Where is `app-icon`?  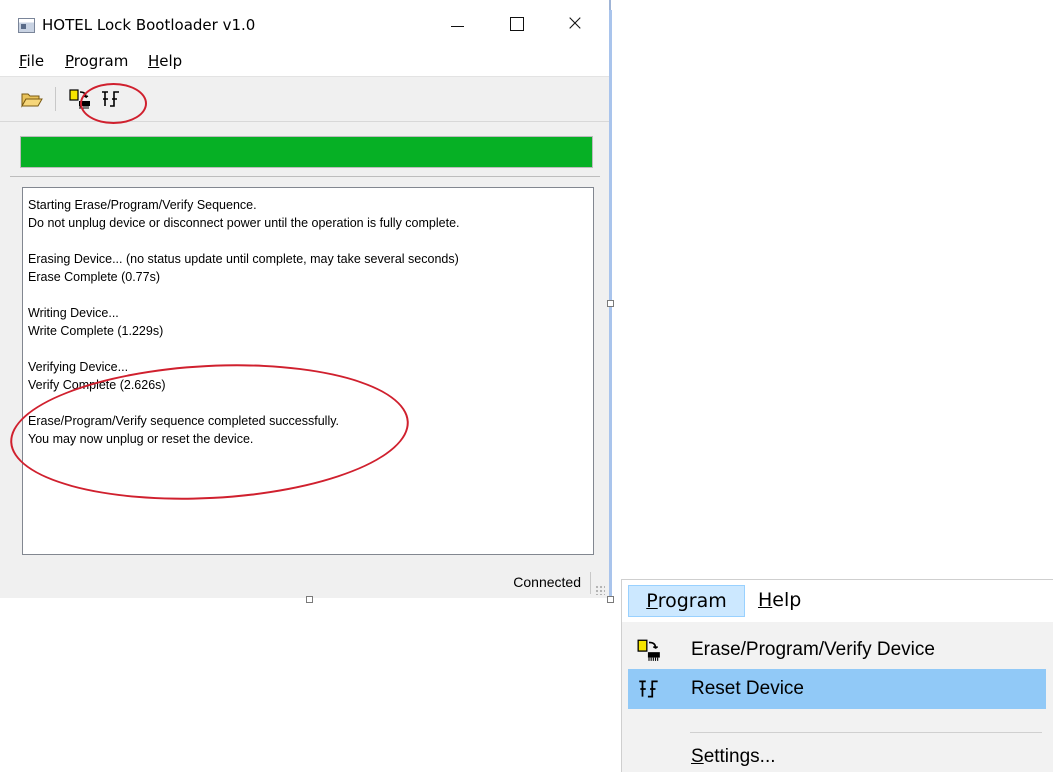
app-icon is located at coordinates (26, 25).